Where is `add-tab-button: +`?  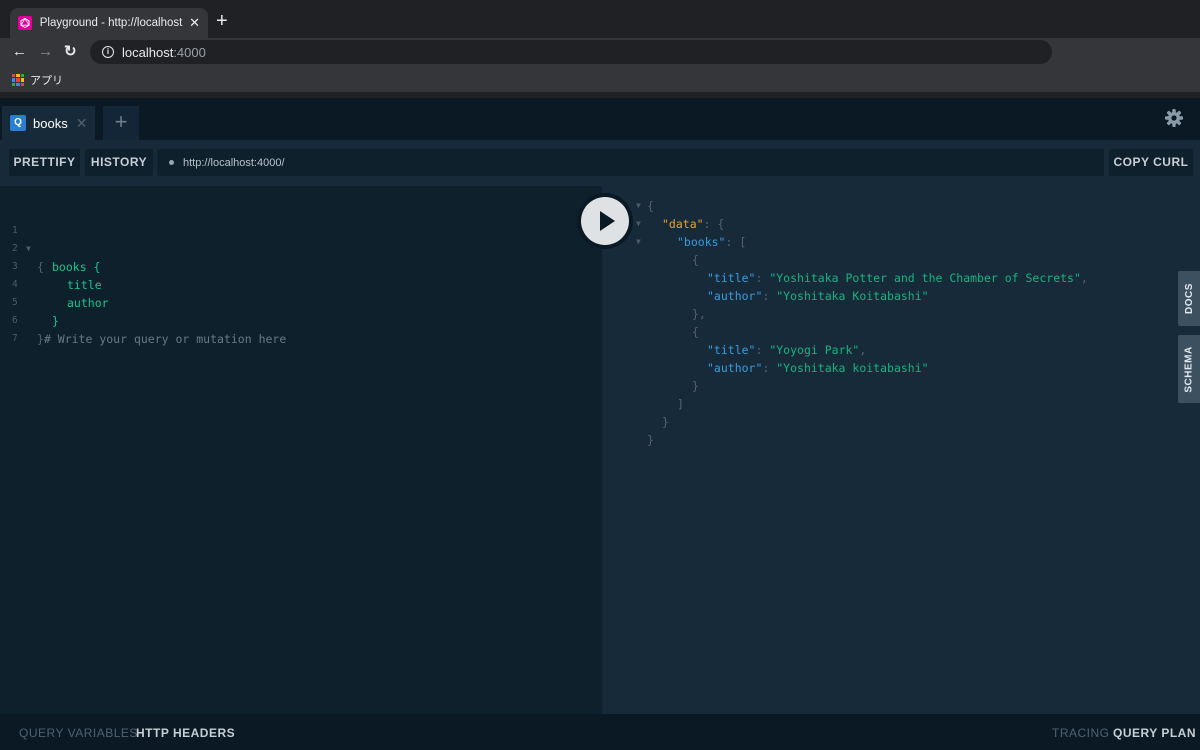
add-tab-button: + is located at coordinates (121, 123).